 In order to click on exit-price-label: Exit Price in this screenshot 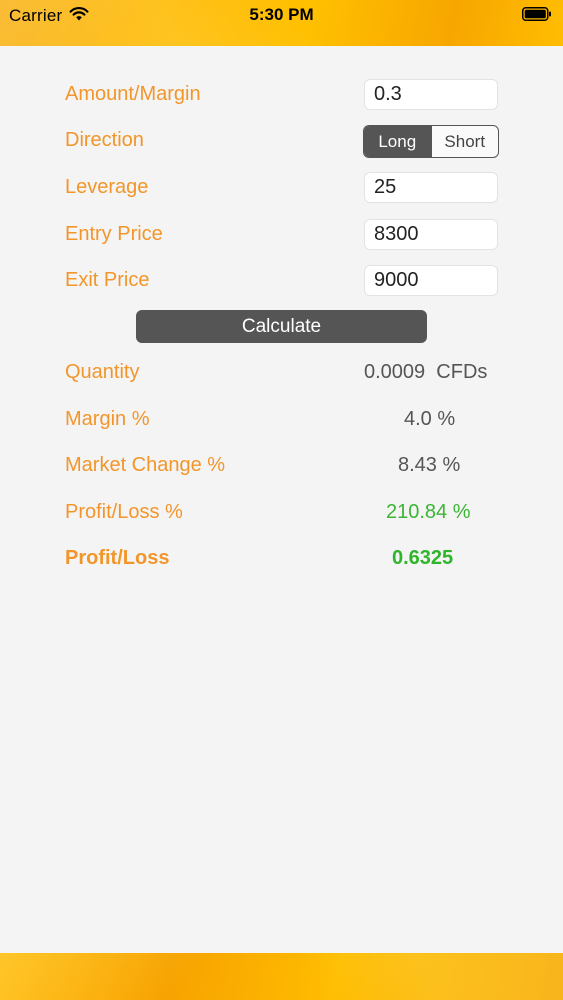, I will do `click(107, 280)`.